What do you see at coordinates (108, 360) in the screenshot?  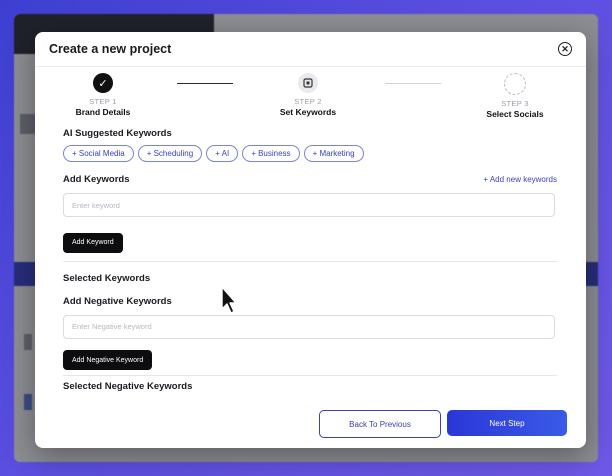 I see `add-negative-keyword-button: Add Negative Keyword` at bounding box center [108, 360].